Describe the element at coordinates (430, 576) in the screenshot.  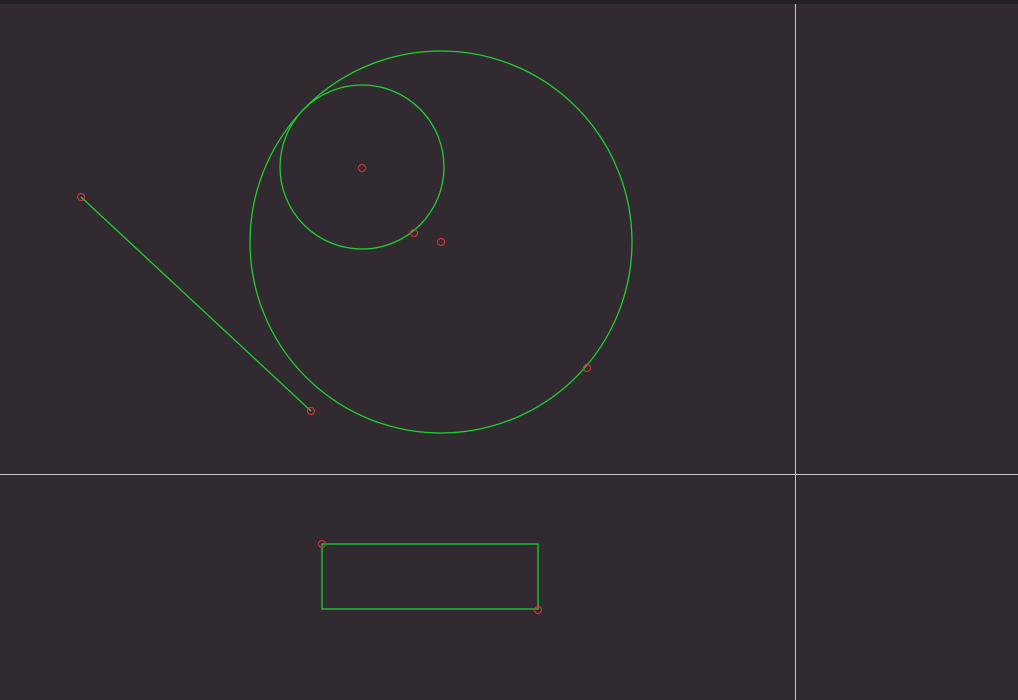
I see `rectangle-entity` at that location.